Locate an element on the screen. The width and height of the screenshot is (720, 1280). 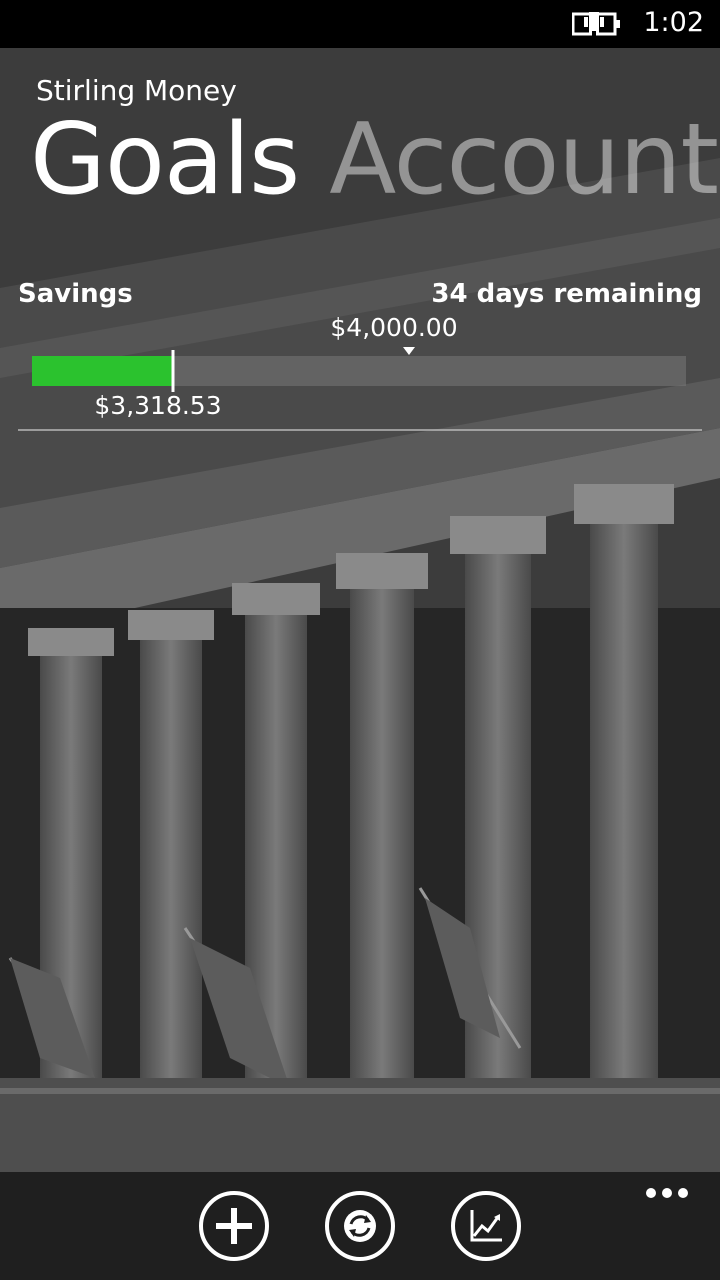
add-icon is located at coordinates (234, 1226).